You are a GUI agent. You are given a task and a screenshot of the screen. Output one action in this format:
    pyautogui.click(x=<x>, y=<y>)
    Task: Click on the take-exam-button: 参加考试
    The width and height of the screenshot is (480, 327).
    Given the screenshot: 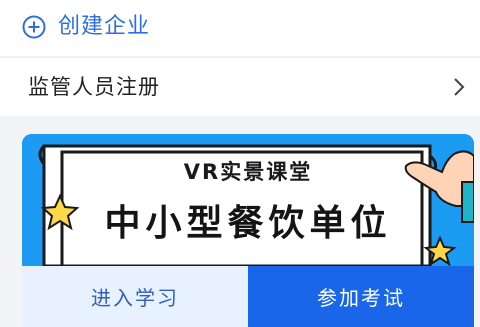 What is the action you would take?
    pyautogui.click(x=361, y=296)
    